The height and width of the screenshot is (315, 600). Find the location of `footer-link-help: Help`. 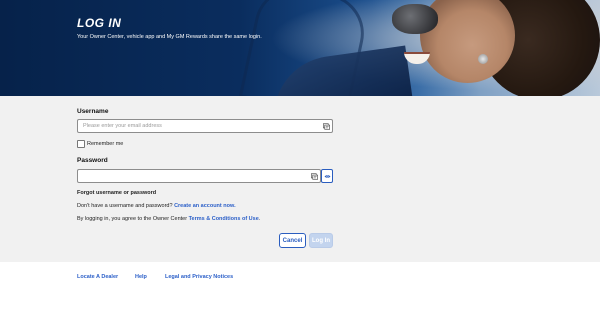

footer-link-help: Help is located at coordinates (141, 277).